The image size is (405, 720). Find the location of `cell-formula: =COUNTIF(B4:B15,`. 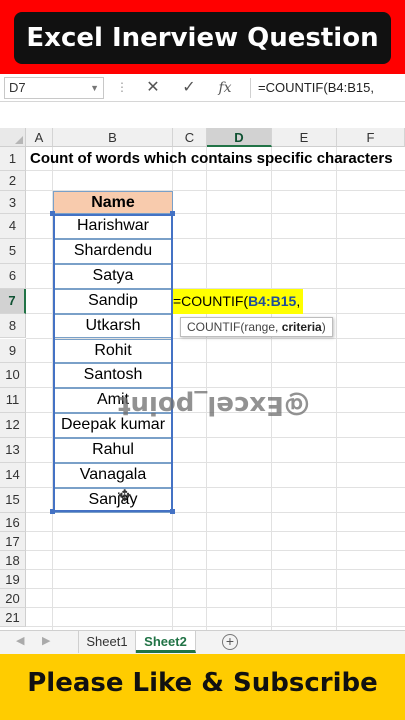

cell-formula: =COUNTIF(B4:B15, is located at coordinates (236, 301).